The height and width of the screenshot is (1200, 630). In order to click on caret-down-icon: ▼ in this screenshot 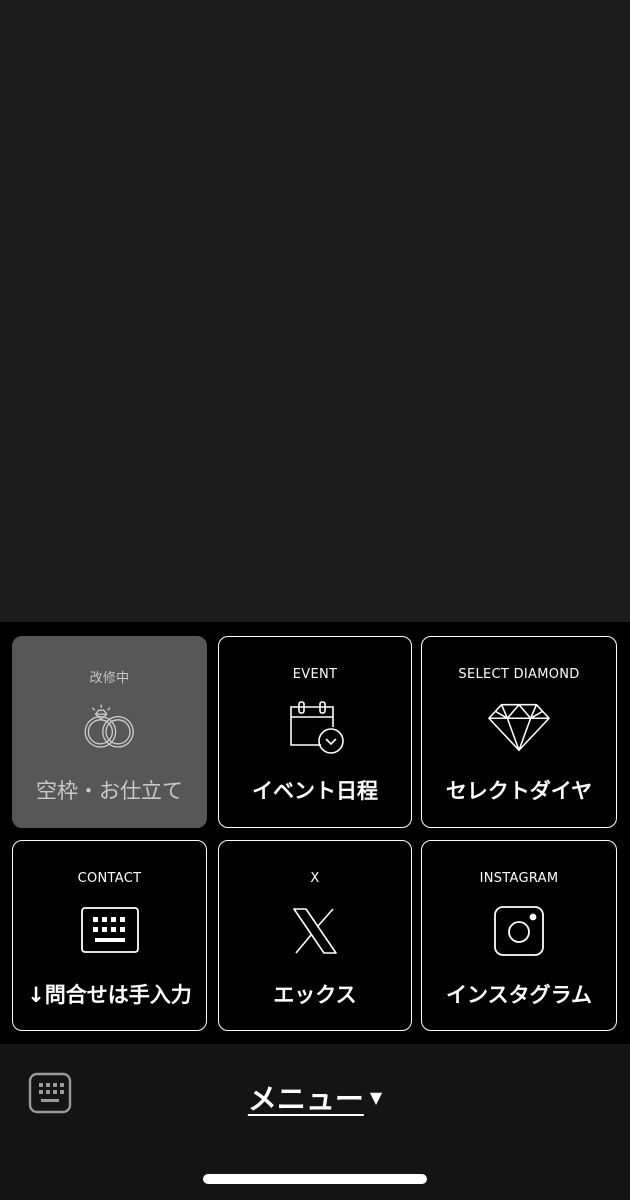, I will do `click(376, 1097)`.